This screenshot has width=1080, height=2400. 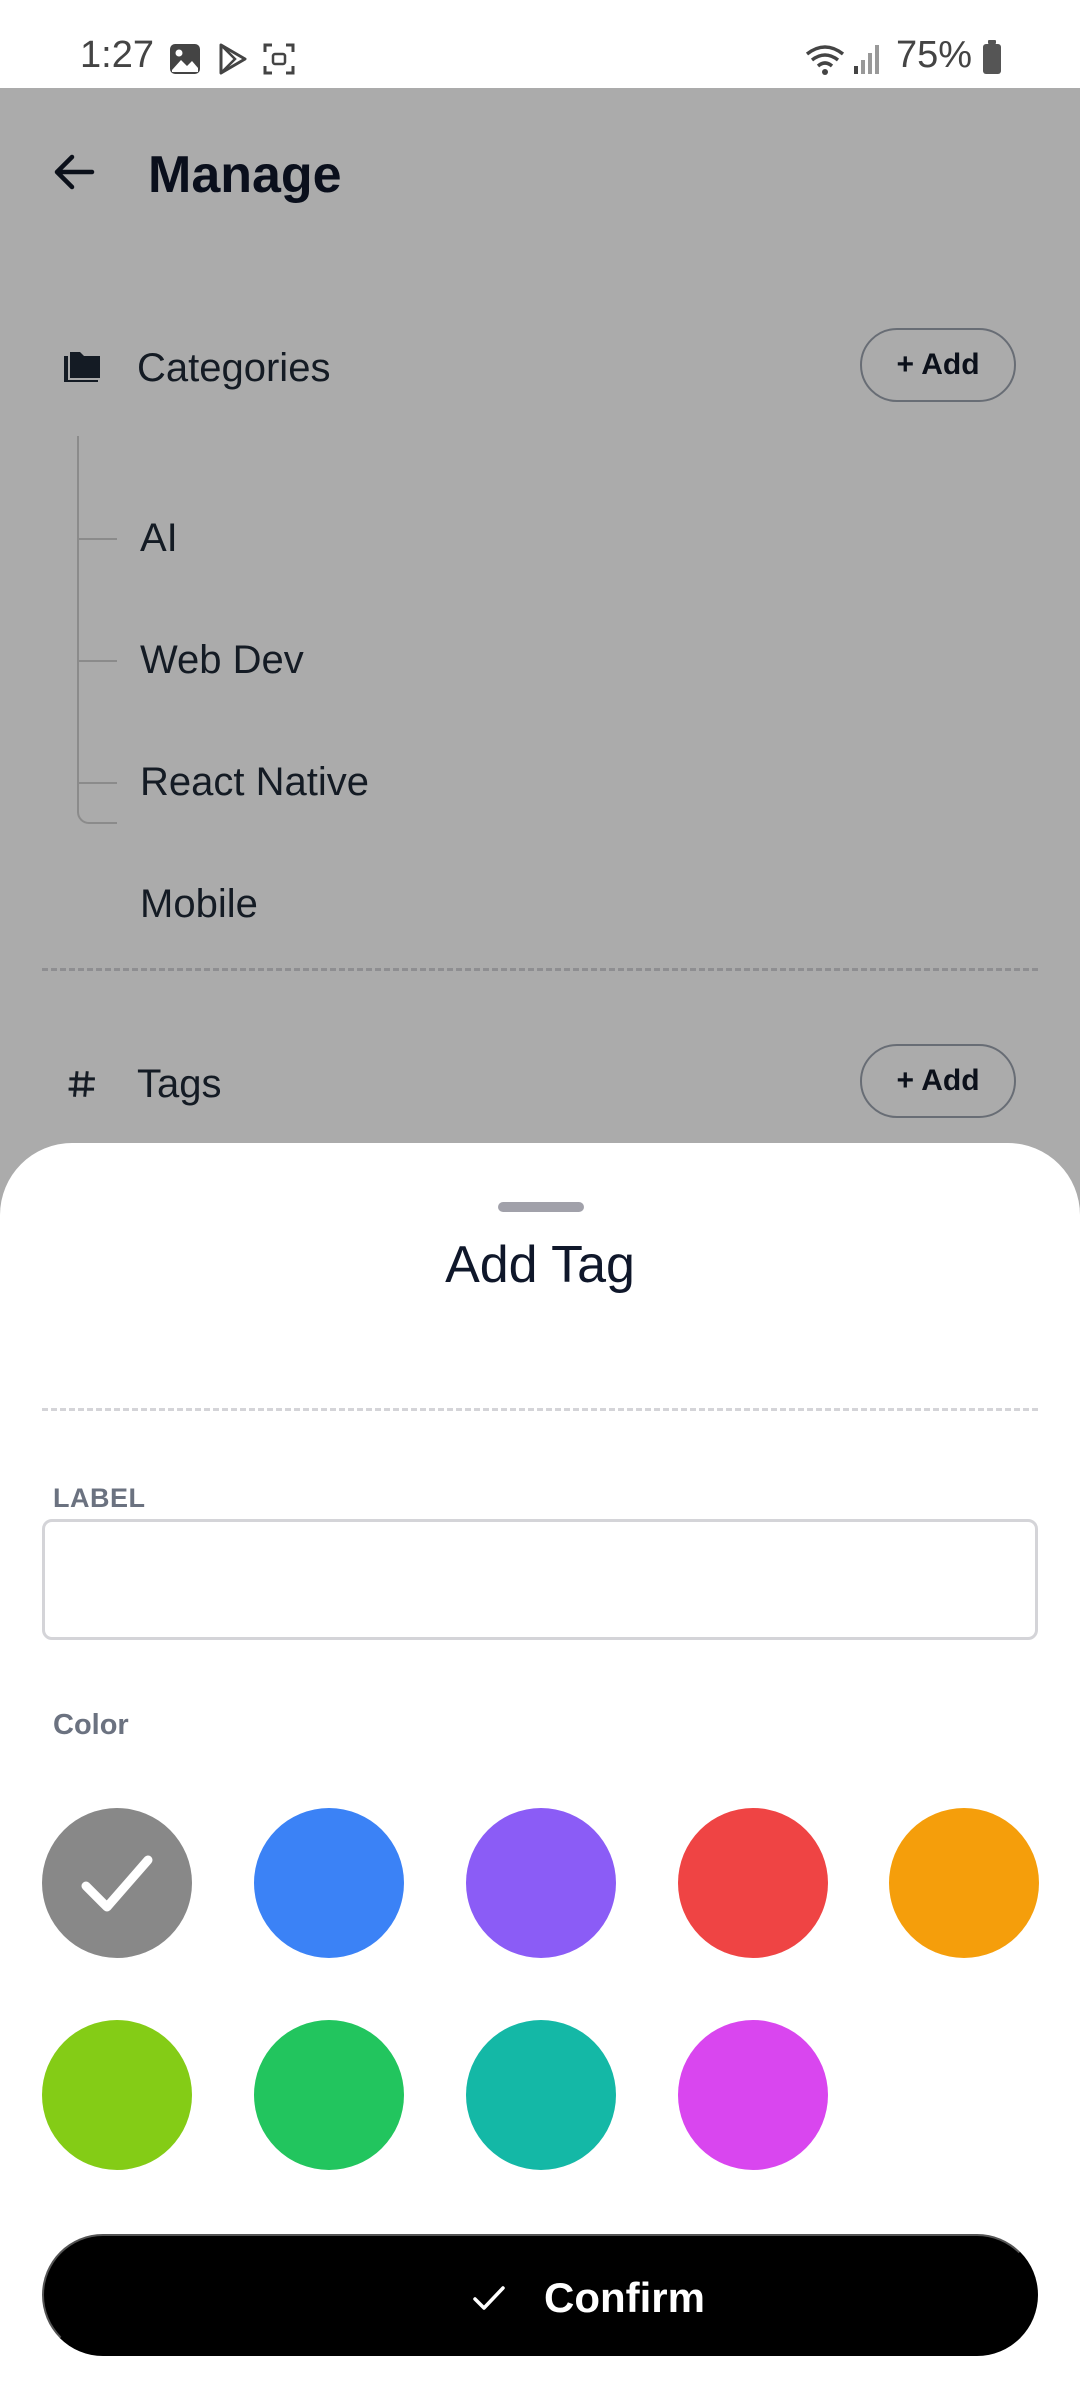 I want to click on battery-icon, so click(x=992, y=57).